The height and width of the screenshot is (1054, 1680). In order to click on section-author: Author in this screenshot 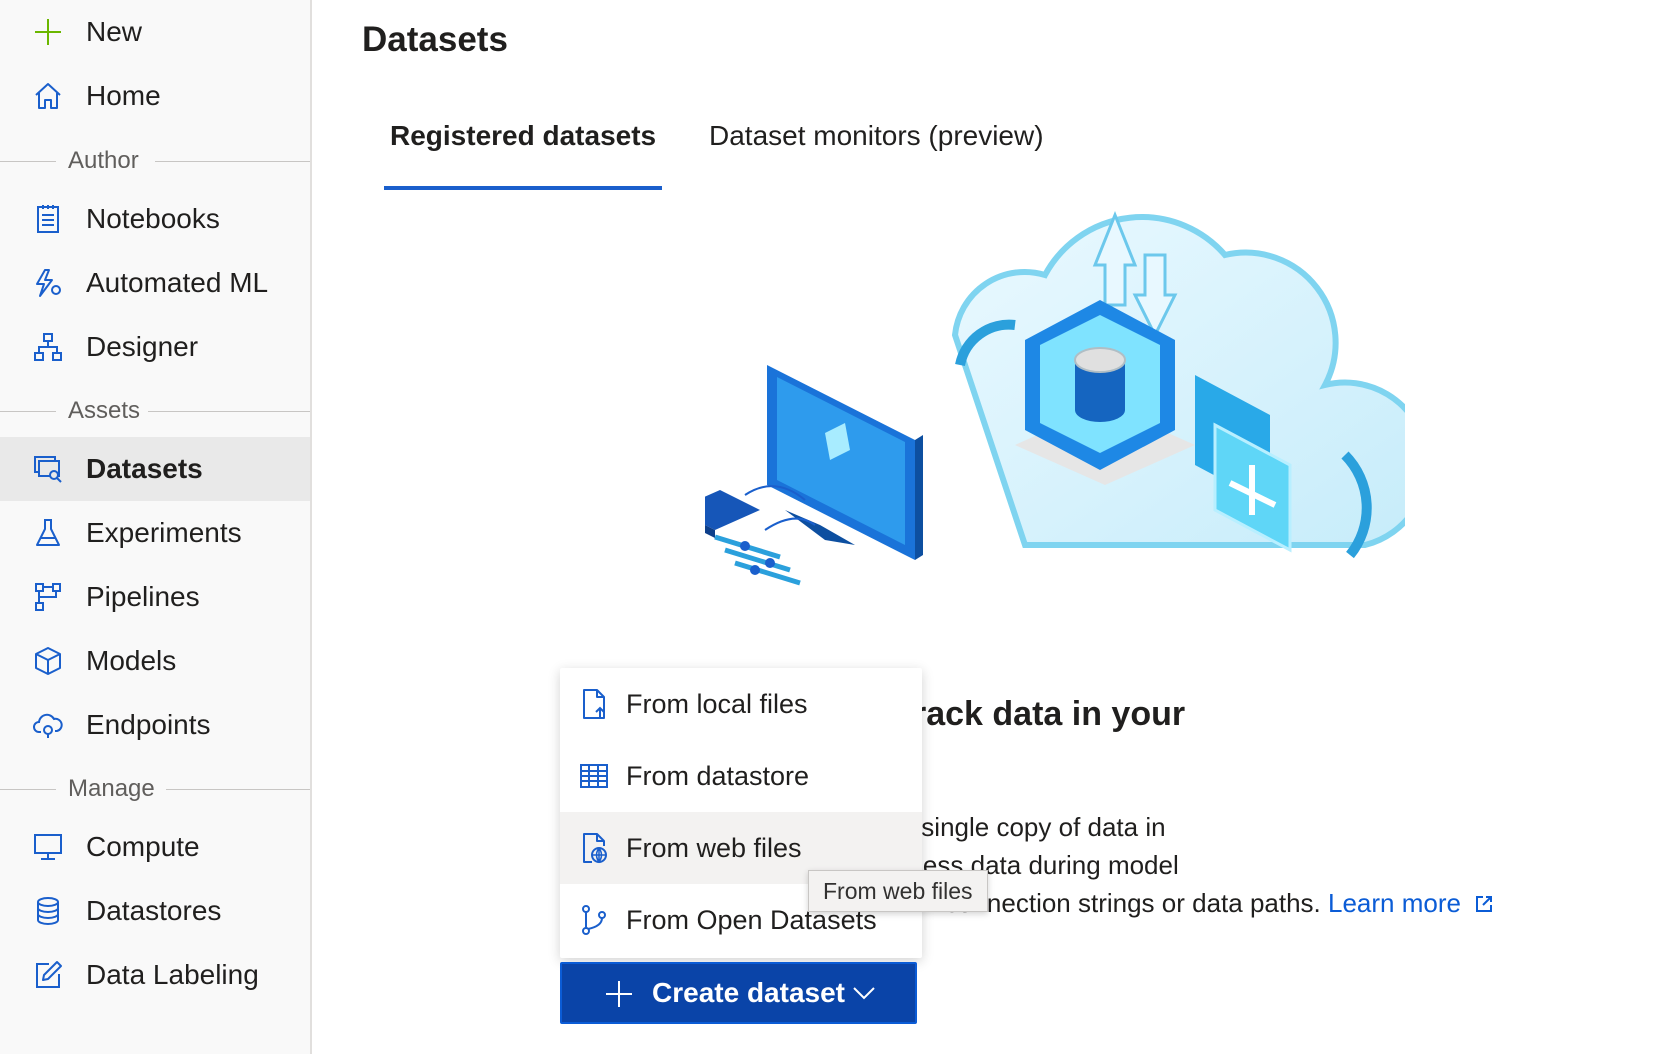, I will do `click(155, 161)`.